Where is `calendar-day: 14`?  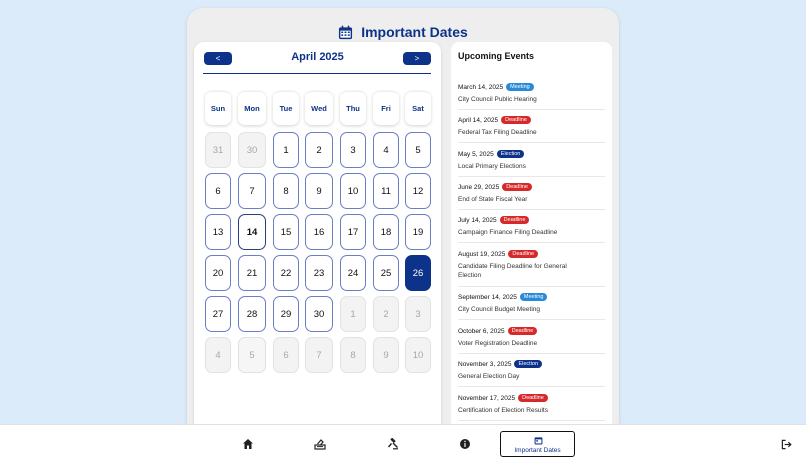
calendar-day: 14 is located at coordinates (252, 232).